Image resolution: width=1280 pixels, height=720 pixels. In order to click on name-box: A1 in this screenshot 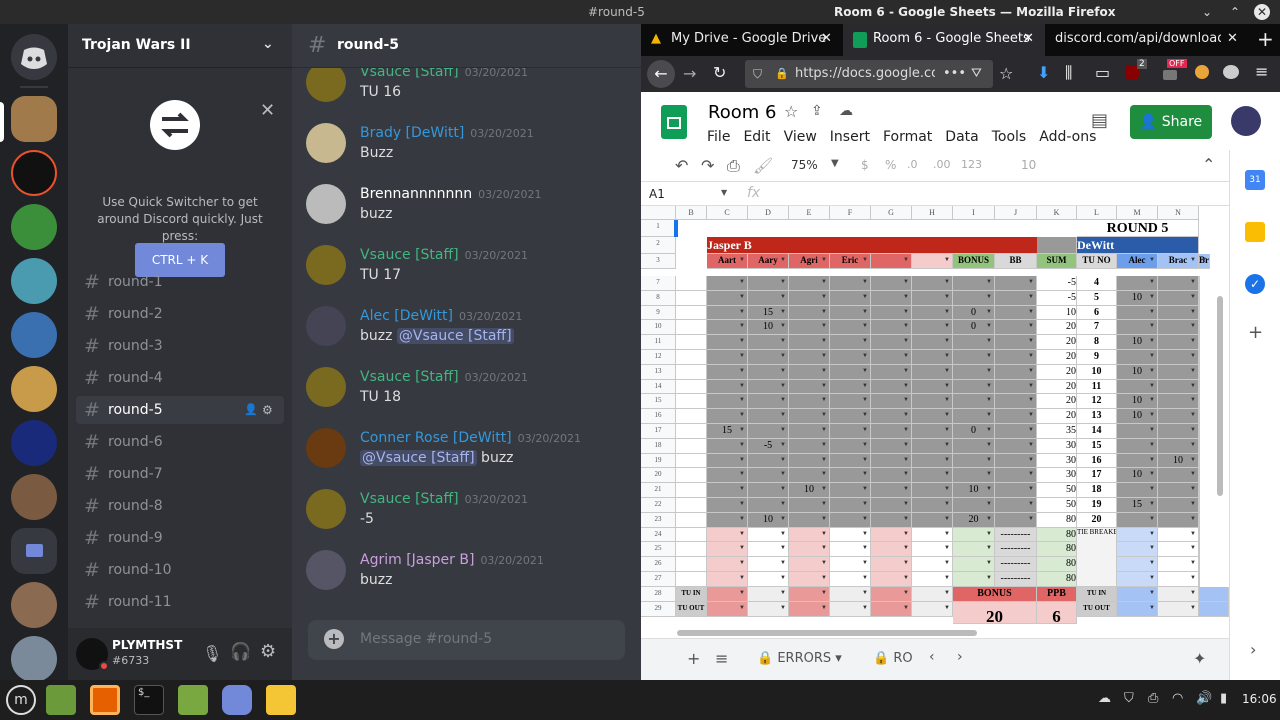, I will do `click(657, 194)`.